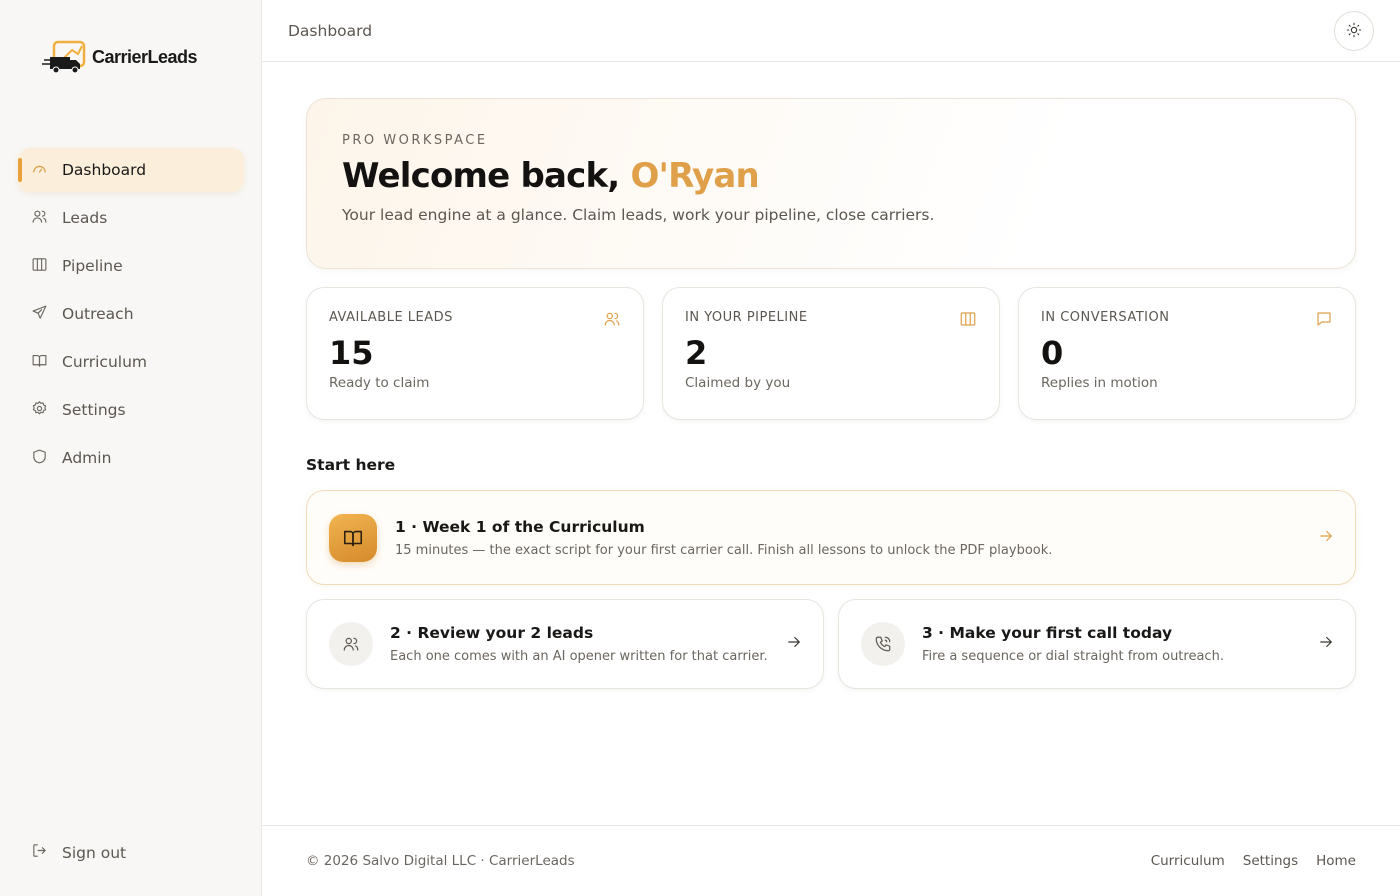  What do you see at coordinates (39, 458) in the screenshot?
I see `shield-icon` at bounding box center [39, 458].